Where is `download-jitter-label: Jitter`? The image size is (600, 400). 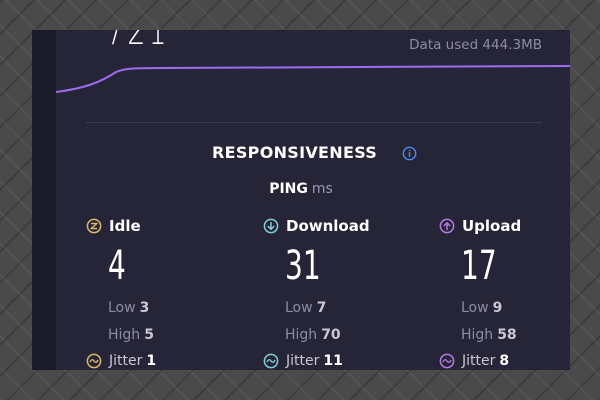 download-jitter-label: Jitter is located at coordinates (303, 361).